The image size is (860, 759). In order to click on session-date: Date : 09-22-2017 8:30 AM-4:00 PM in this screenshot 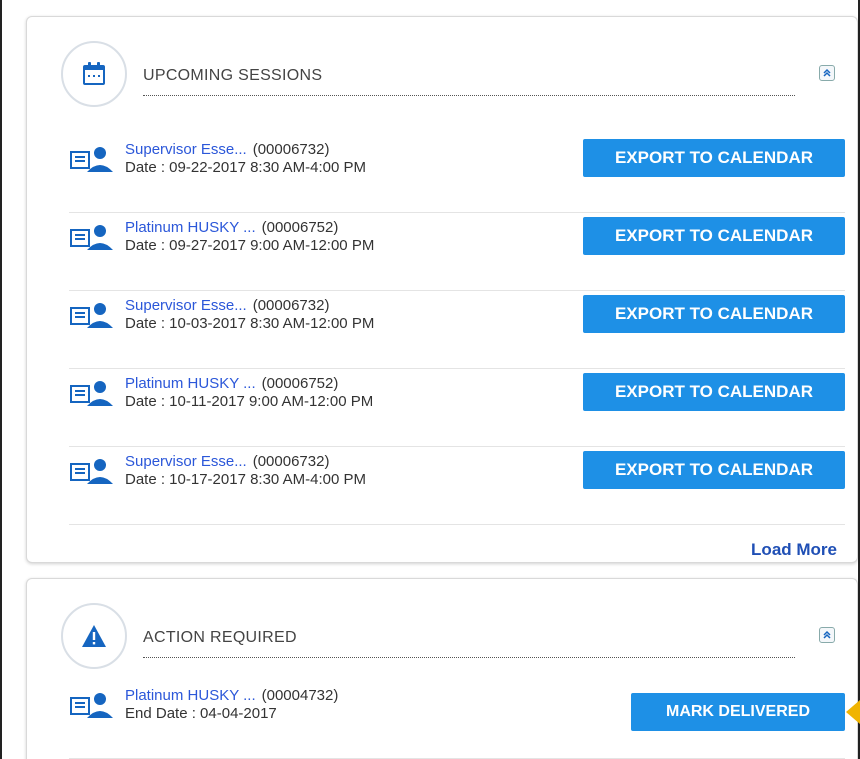, I will do `click(245, 167)`.